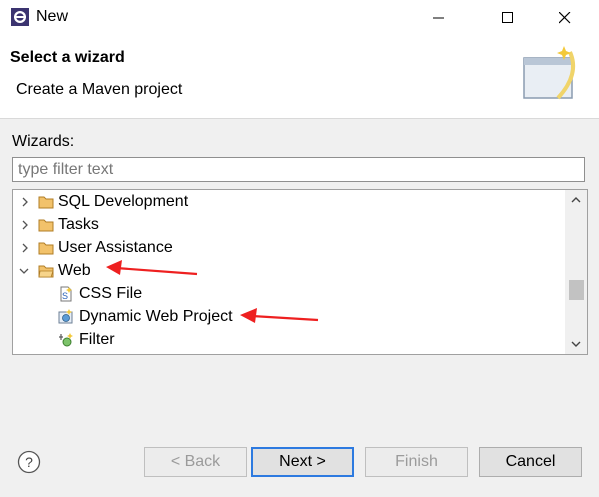 The image size is (599, 497). I want to click on finish-button: Finish, so click(416, 462).